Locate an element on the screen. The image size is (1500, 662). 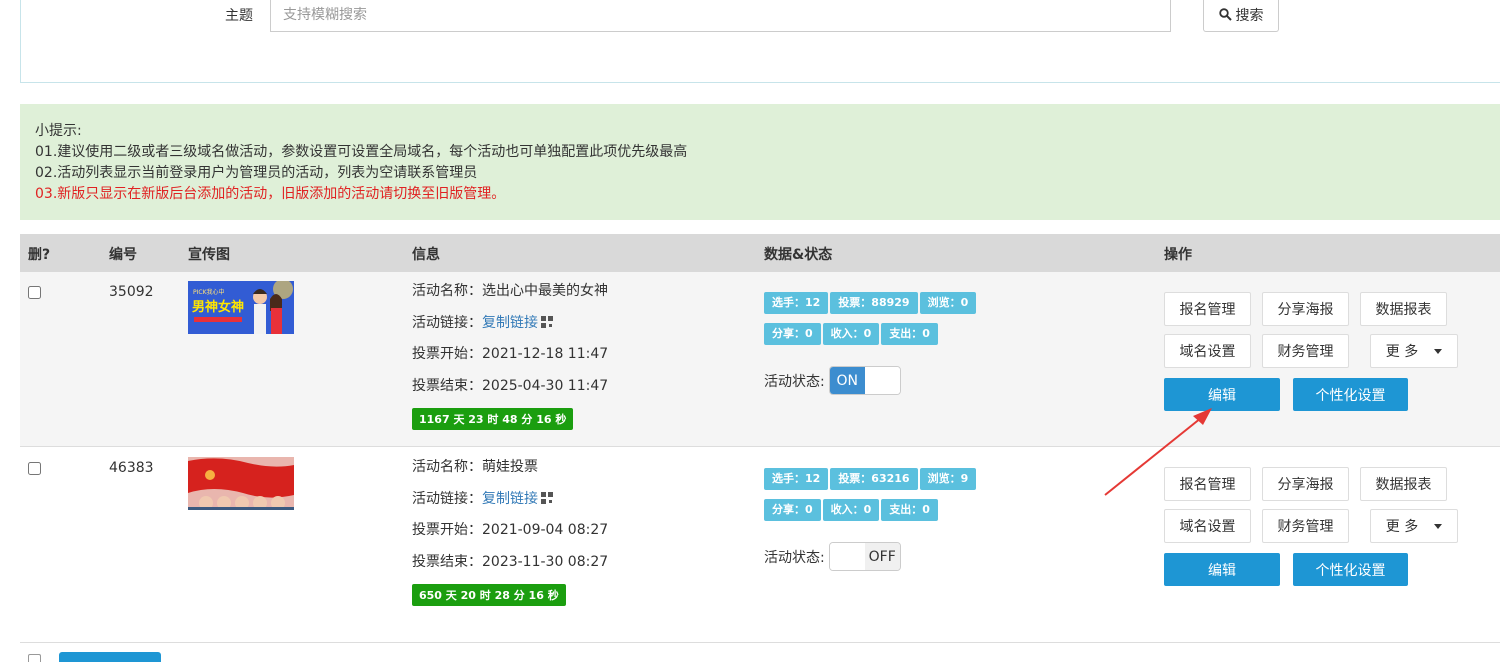
activity-name-line: 活动名称：选出心中最美的女神 is located at coordinates (510, 297).